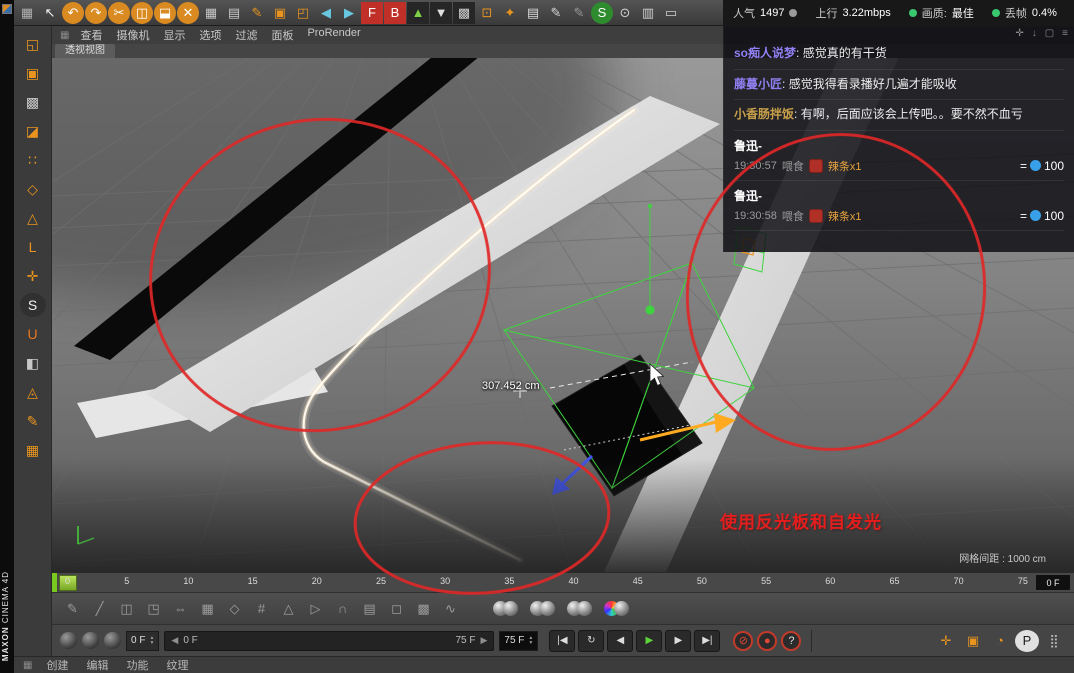 The height and width of the screenshot is (673, 1074). I want to click on timeline-tick: 10, so click(188, 581).